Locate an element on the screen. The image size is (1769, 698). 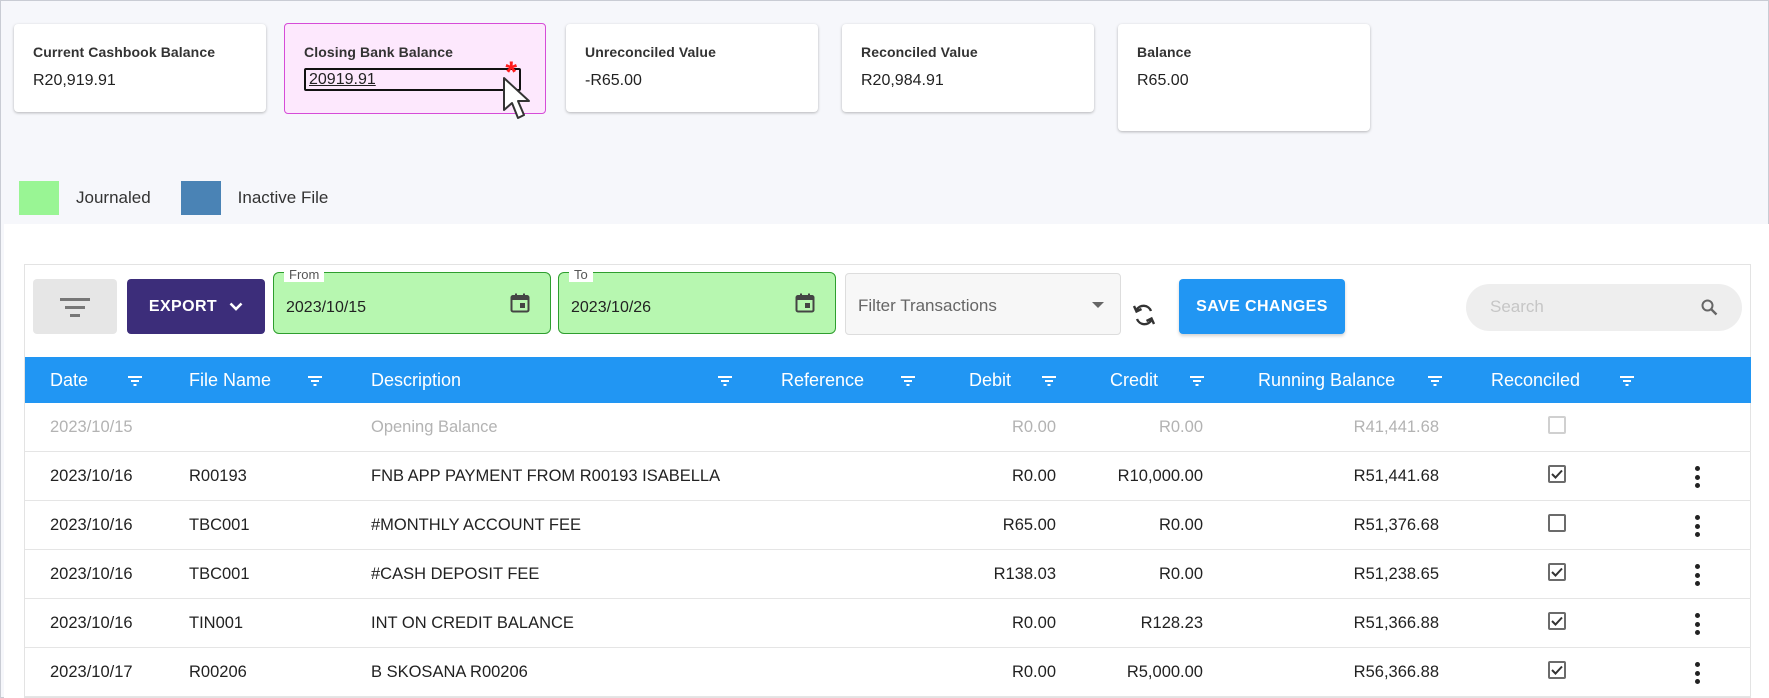
reconciled-value-card: Reconciled Value R20,984.91 is located at coordinates (968, 68).